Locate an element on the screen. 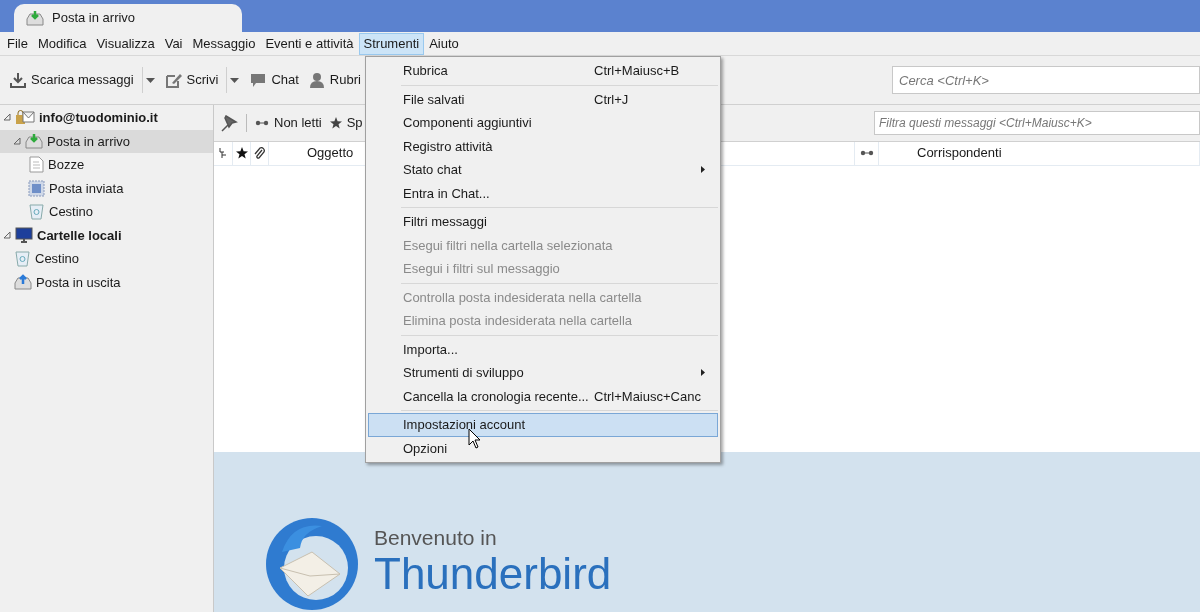 This screenshot has height=612, width=1200. menu-item: Componenti aggiuntivi is located at coordinates (543, 123).